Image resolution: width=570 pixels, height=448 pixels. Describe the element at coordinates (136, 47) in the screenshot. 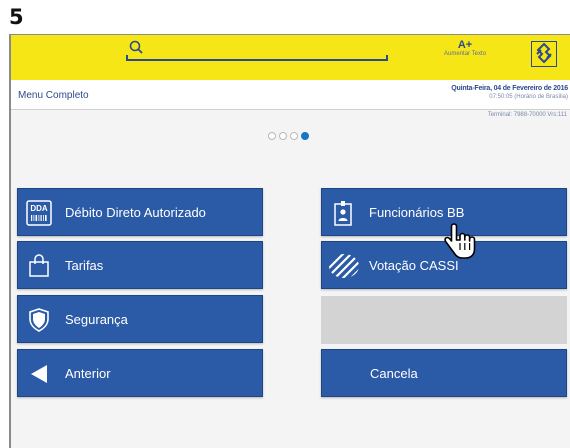

I see `search-icon` at that location.